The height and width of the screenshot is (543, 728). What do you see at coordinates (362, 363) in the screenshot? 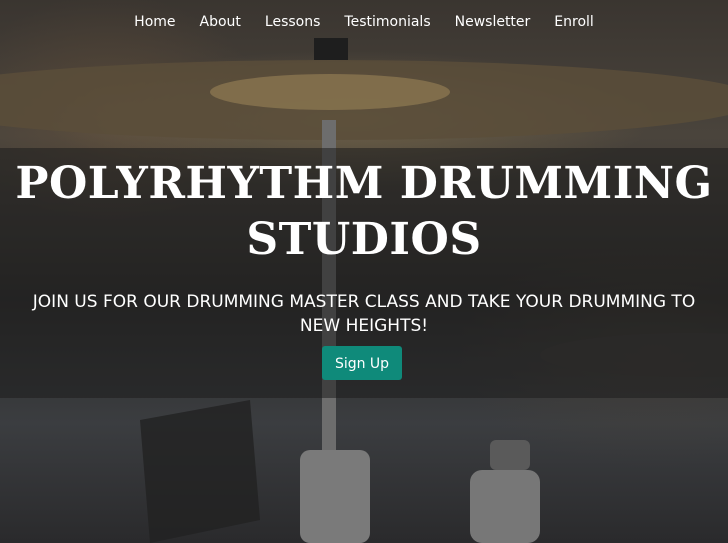
I see `sign-up-button: Sign Up` at bounding box center [362, 363].